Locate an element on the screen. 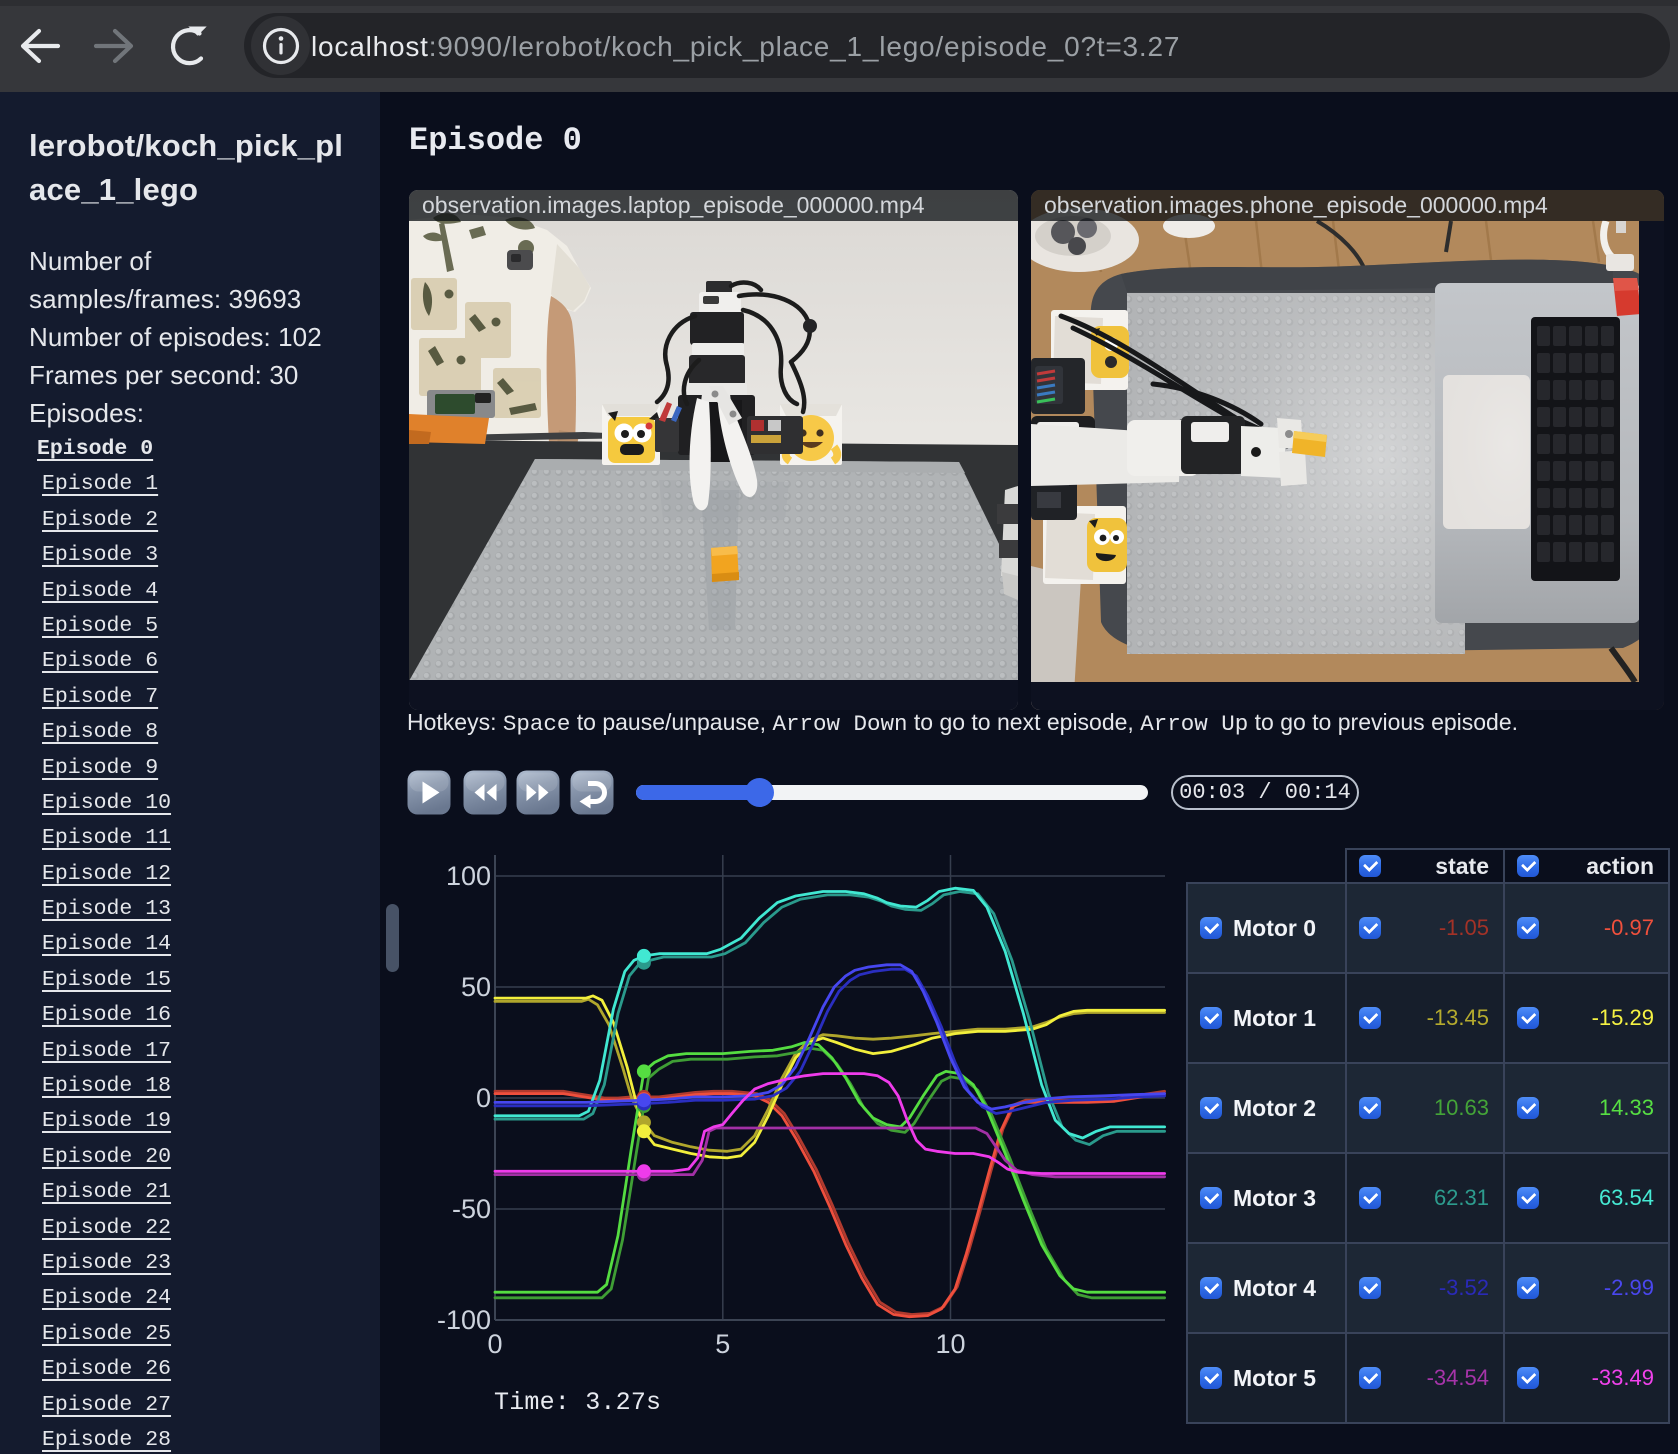 The height and width of the screenshot is (1454, 1678). svg-text: 50 is located at coordinates (476, 987).